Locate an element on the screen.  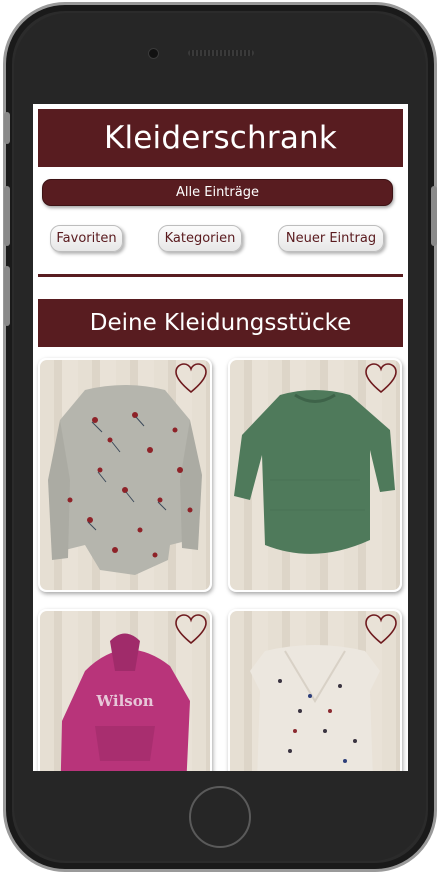
hoodie-print-text: Wilson is located at coordinates (124, 701).